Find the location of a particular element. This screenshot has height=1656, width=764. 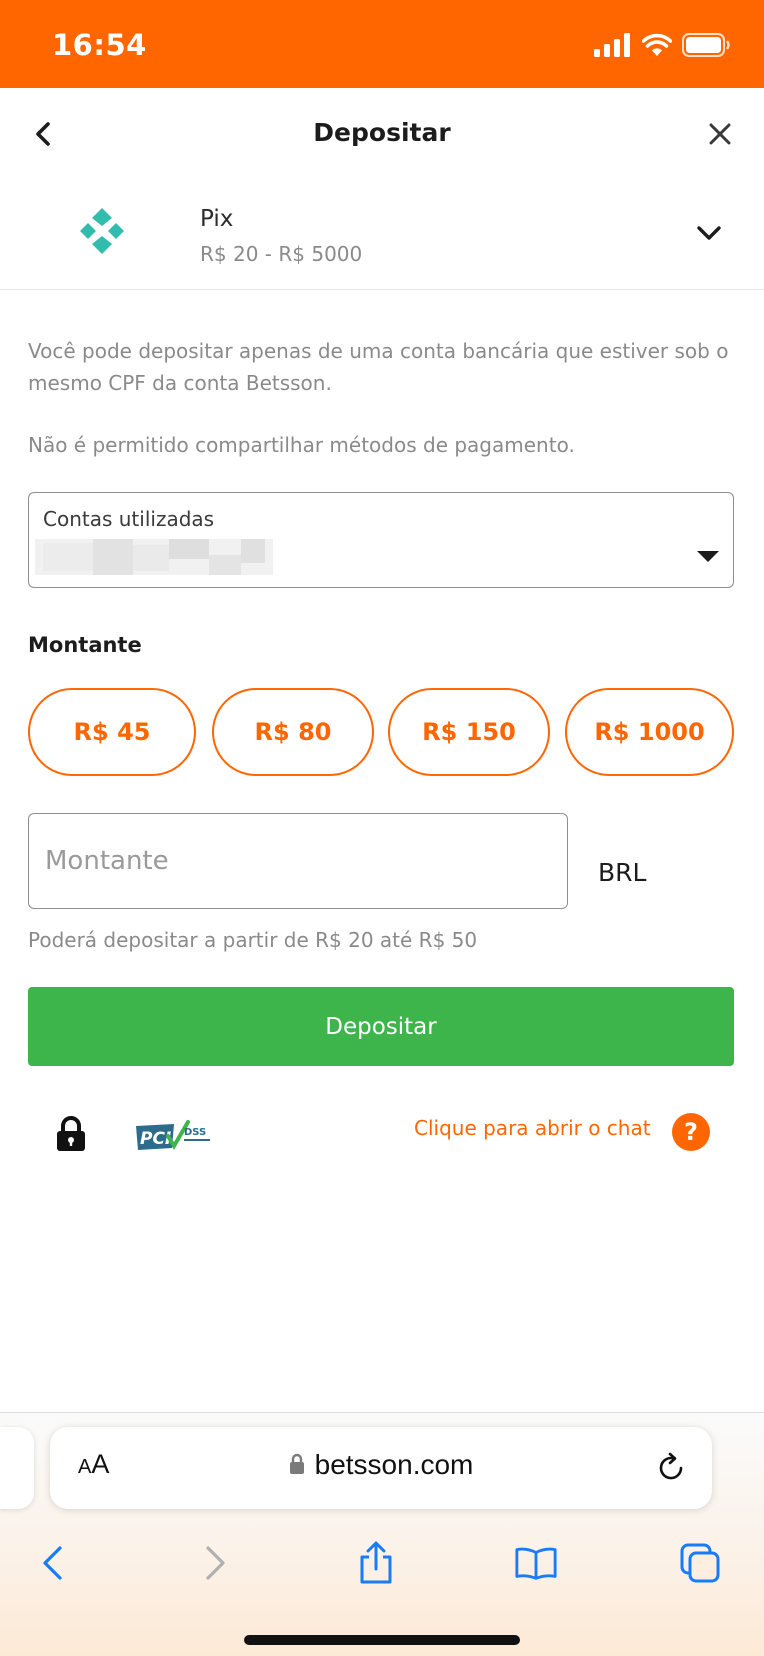

share-icon is located at coordinates (376, 1562).